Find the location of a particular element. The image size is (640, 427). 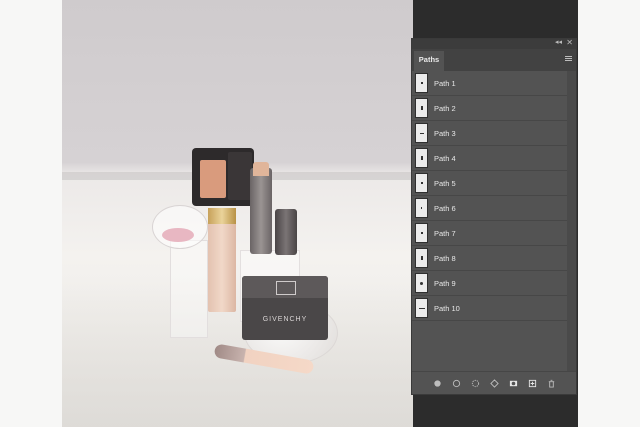

path-row-1: Path 1 is located at coordinates (490, 83).